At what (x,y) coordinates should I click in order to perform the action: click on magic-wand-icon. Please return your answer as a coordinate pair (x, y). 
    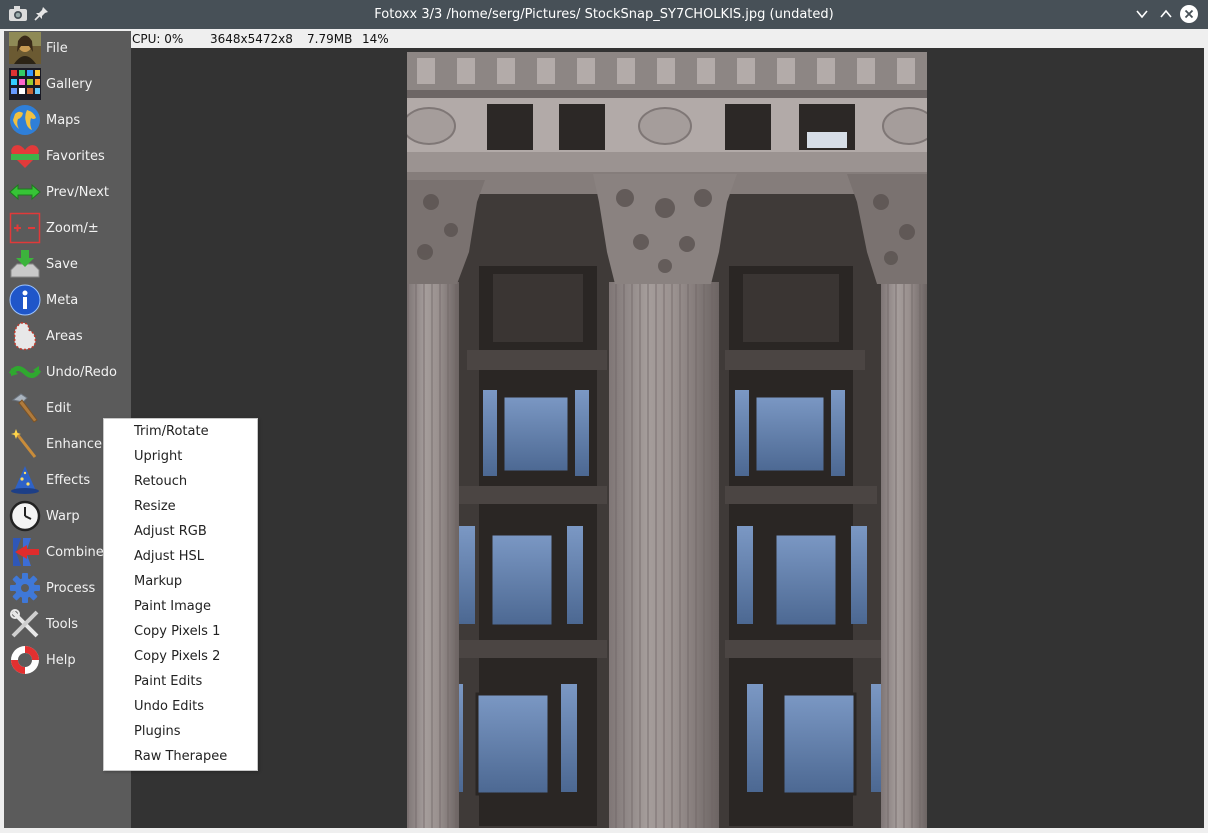
    Looking at the image, I should click on (25, 444).